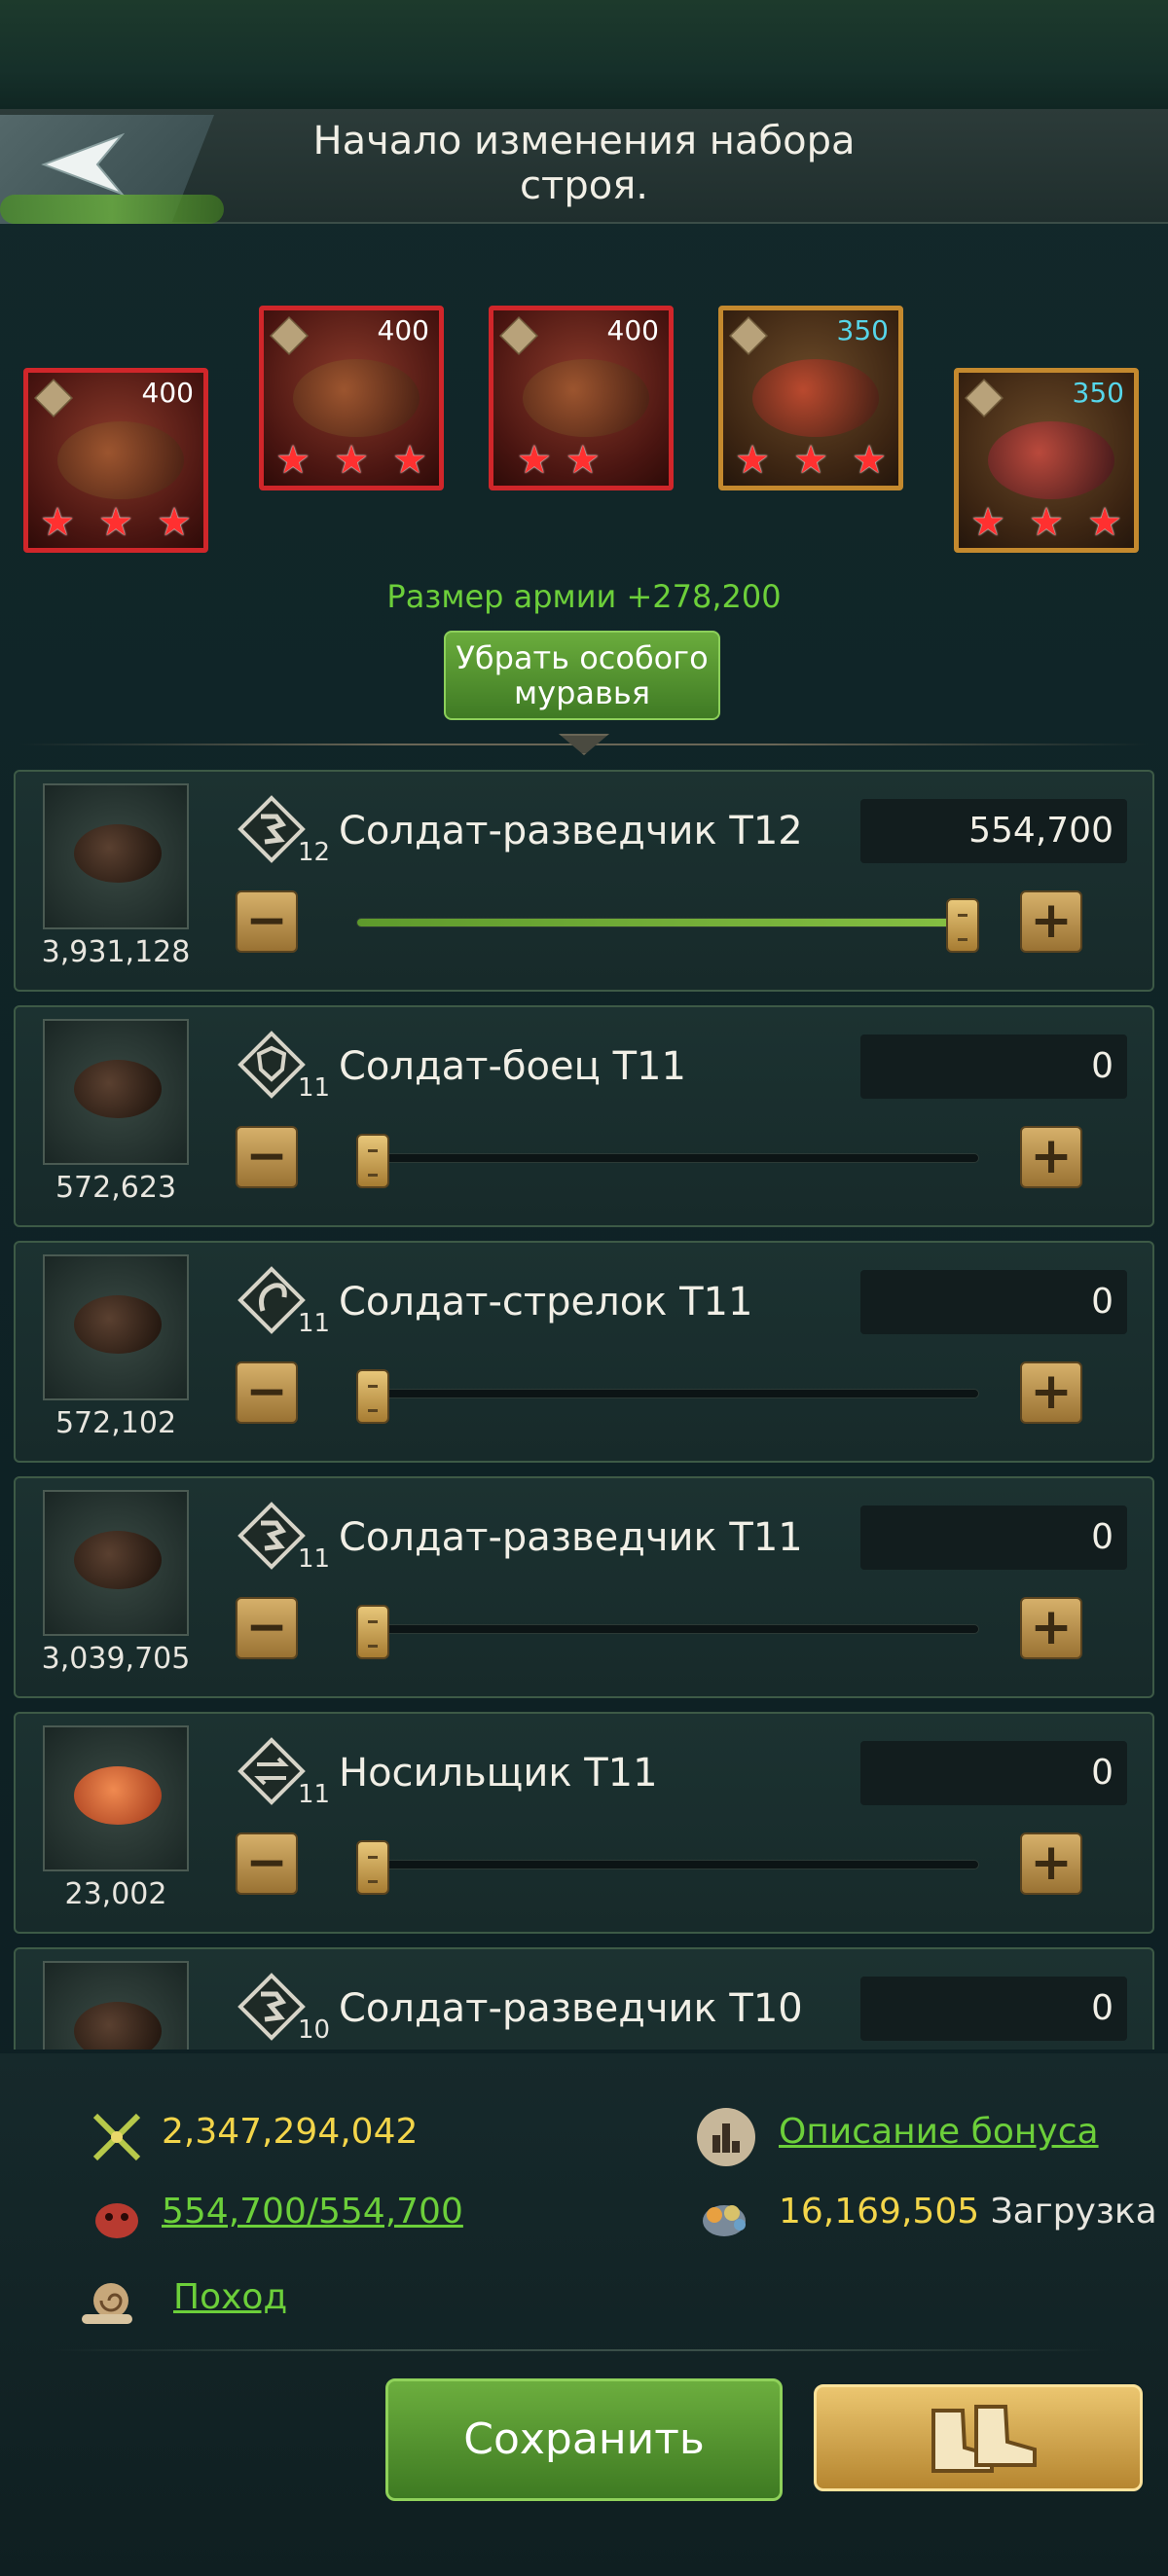 This screenshot has height=2576, width=1168. What do you see at coordinates (88, 164) in the screenshot?
I see `back-arrow-icon` at bounding box center [88, 164].